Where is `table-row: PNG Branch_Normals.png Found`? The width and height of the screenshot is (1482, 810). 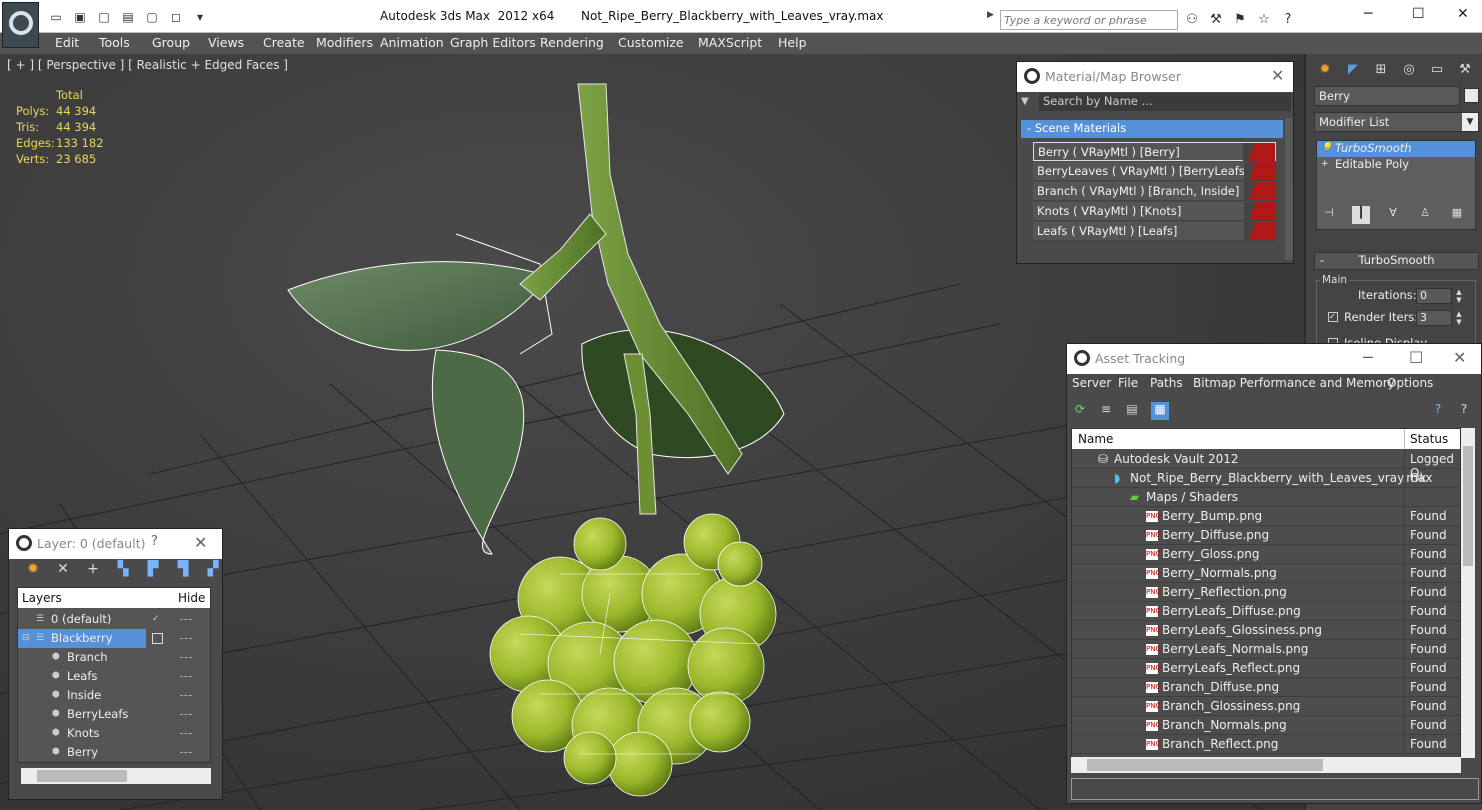
table-row: PNG Branch_Normals.png Found is located at coordinates (1266, 725).